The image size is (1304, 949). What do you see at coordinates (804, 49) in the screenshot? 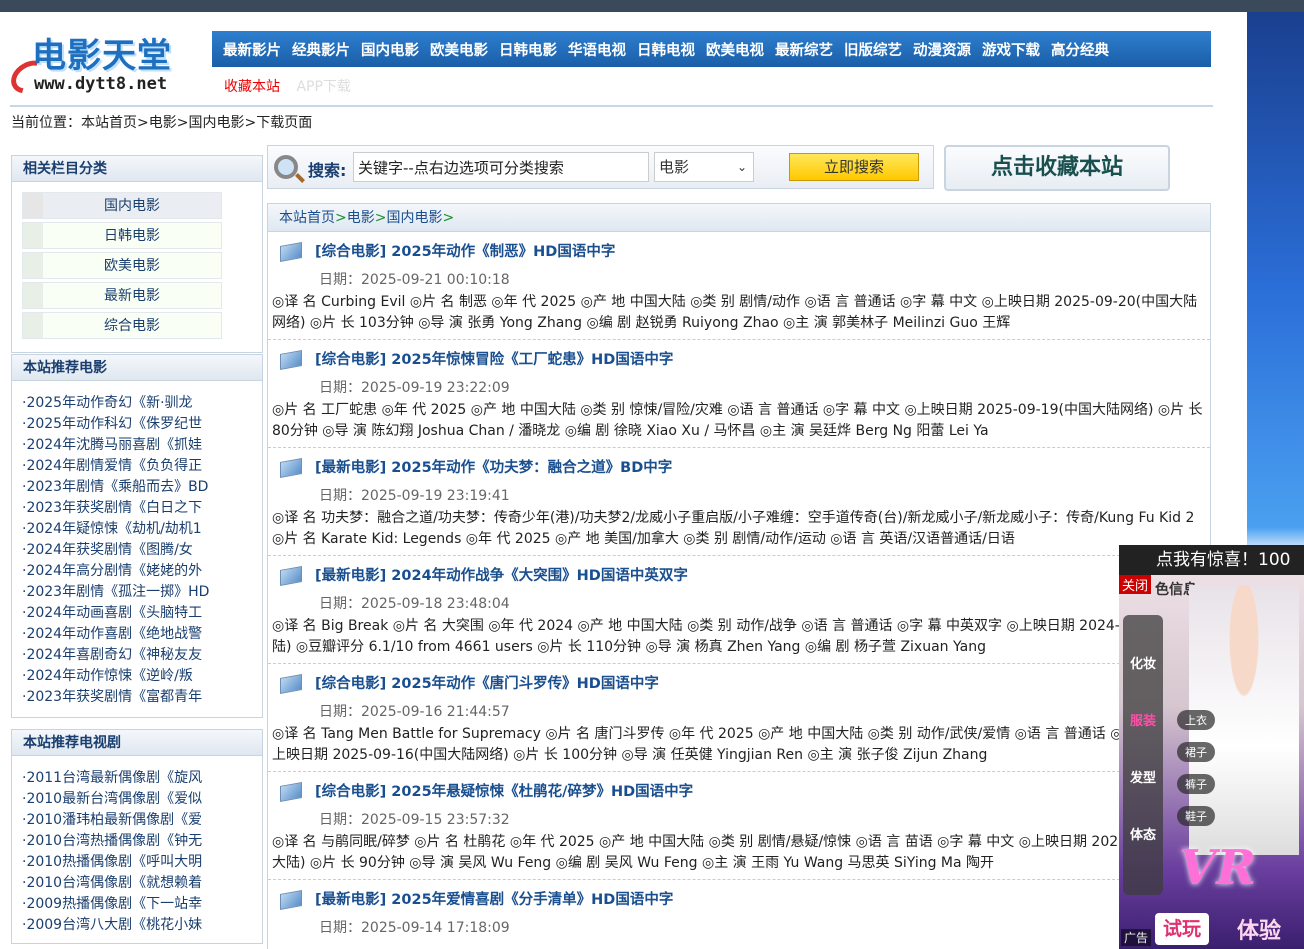
I see `nav-item: 最新综艺` at bounding box center [804, 49].